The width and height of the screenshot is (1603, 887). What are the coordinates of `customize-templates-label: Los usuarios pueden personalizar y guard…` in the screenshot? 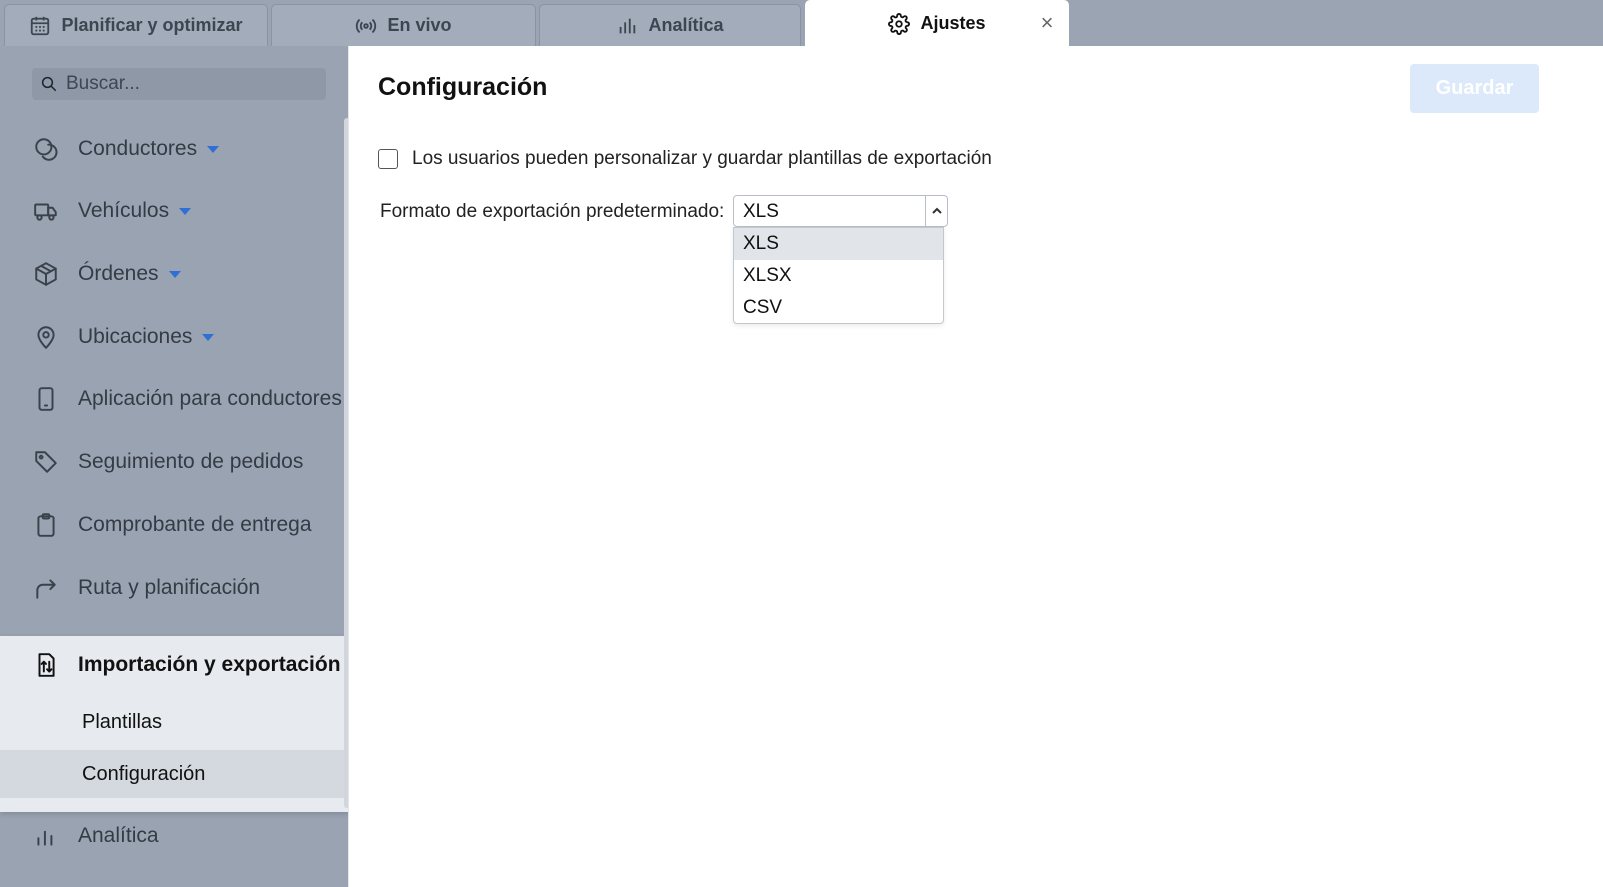 It's located at (702, 158).